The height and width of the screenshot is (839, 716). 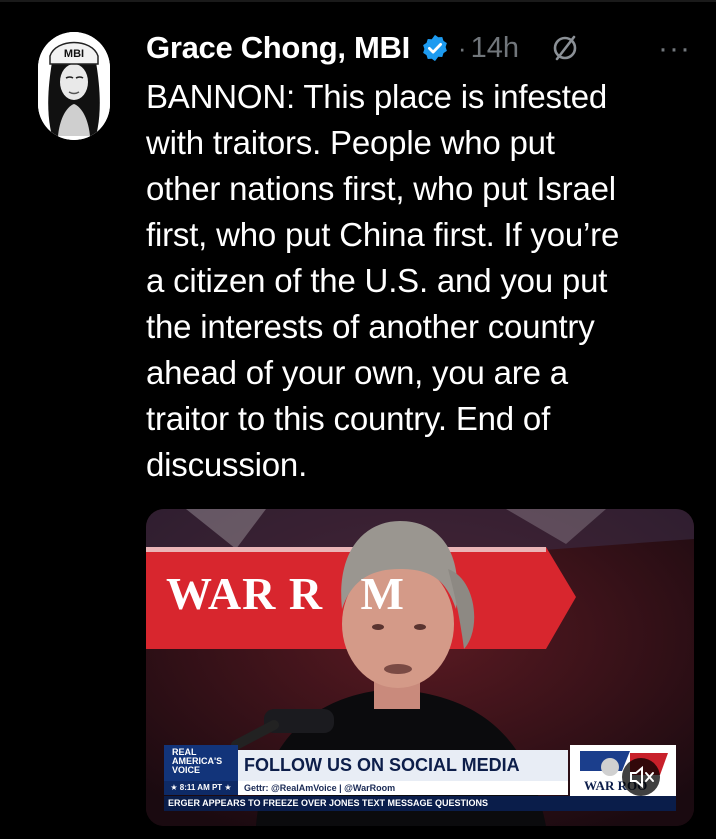 I want to click on avatar: MBI, so click(x=74, y=86).